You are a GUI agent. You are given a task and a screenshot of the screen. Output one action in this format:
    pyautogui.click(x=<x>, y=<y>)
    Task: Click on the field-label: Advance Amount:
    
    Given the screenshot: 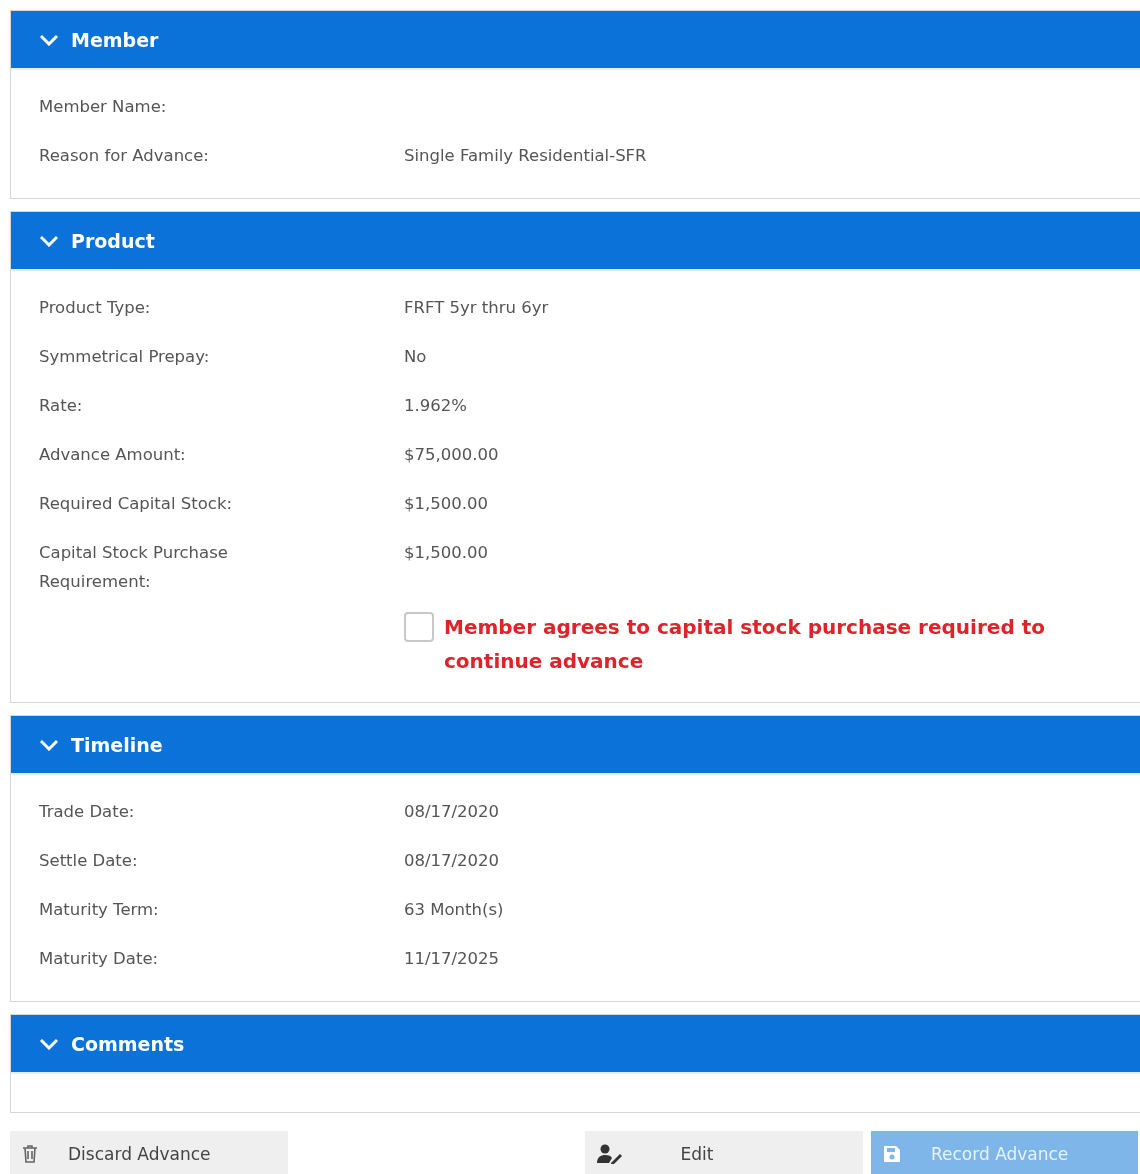 What is the action you would take?
    pyautogui.click(x=113, y=455)
    